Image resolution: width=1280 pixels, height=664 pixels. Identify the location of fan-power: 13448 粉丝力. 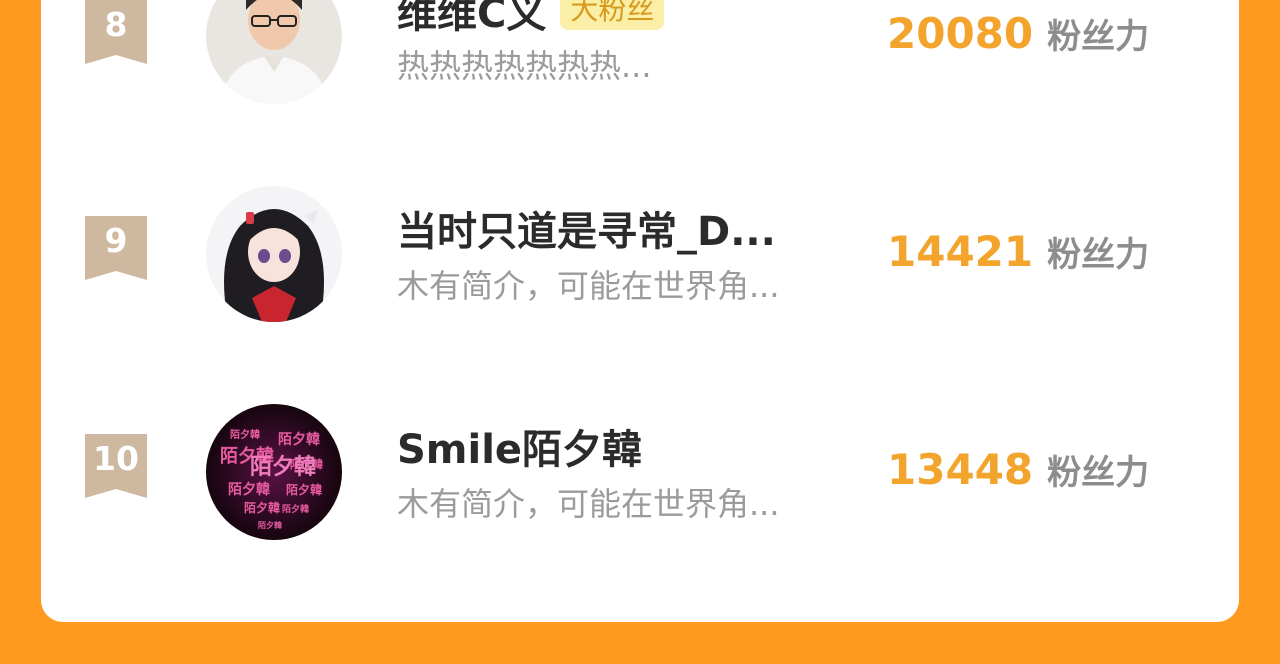
(1018, 470).